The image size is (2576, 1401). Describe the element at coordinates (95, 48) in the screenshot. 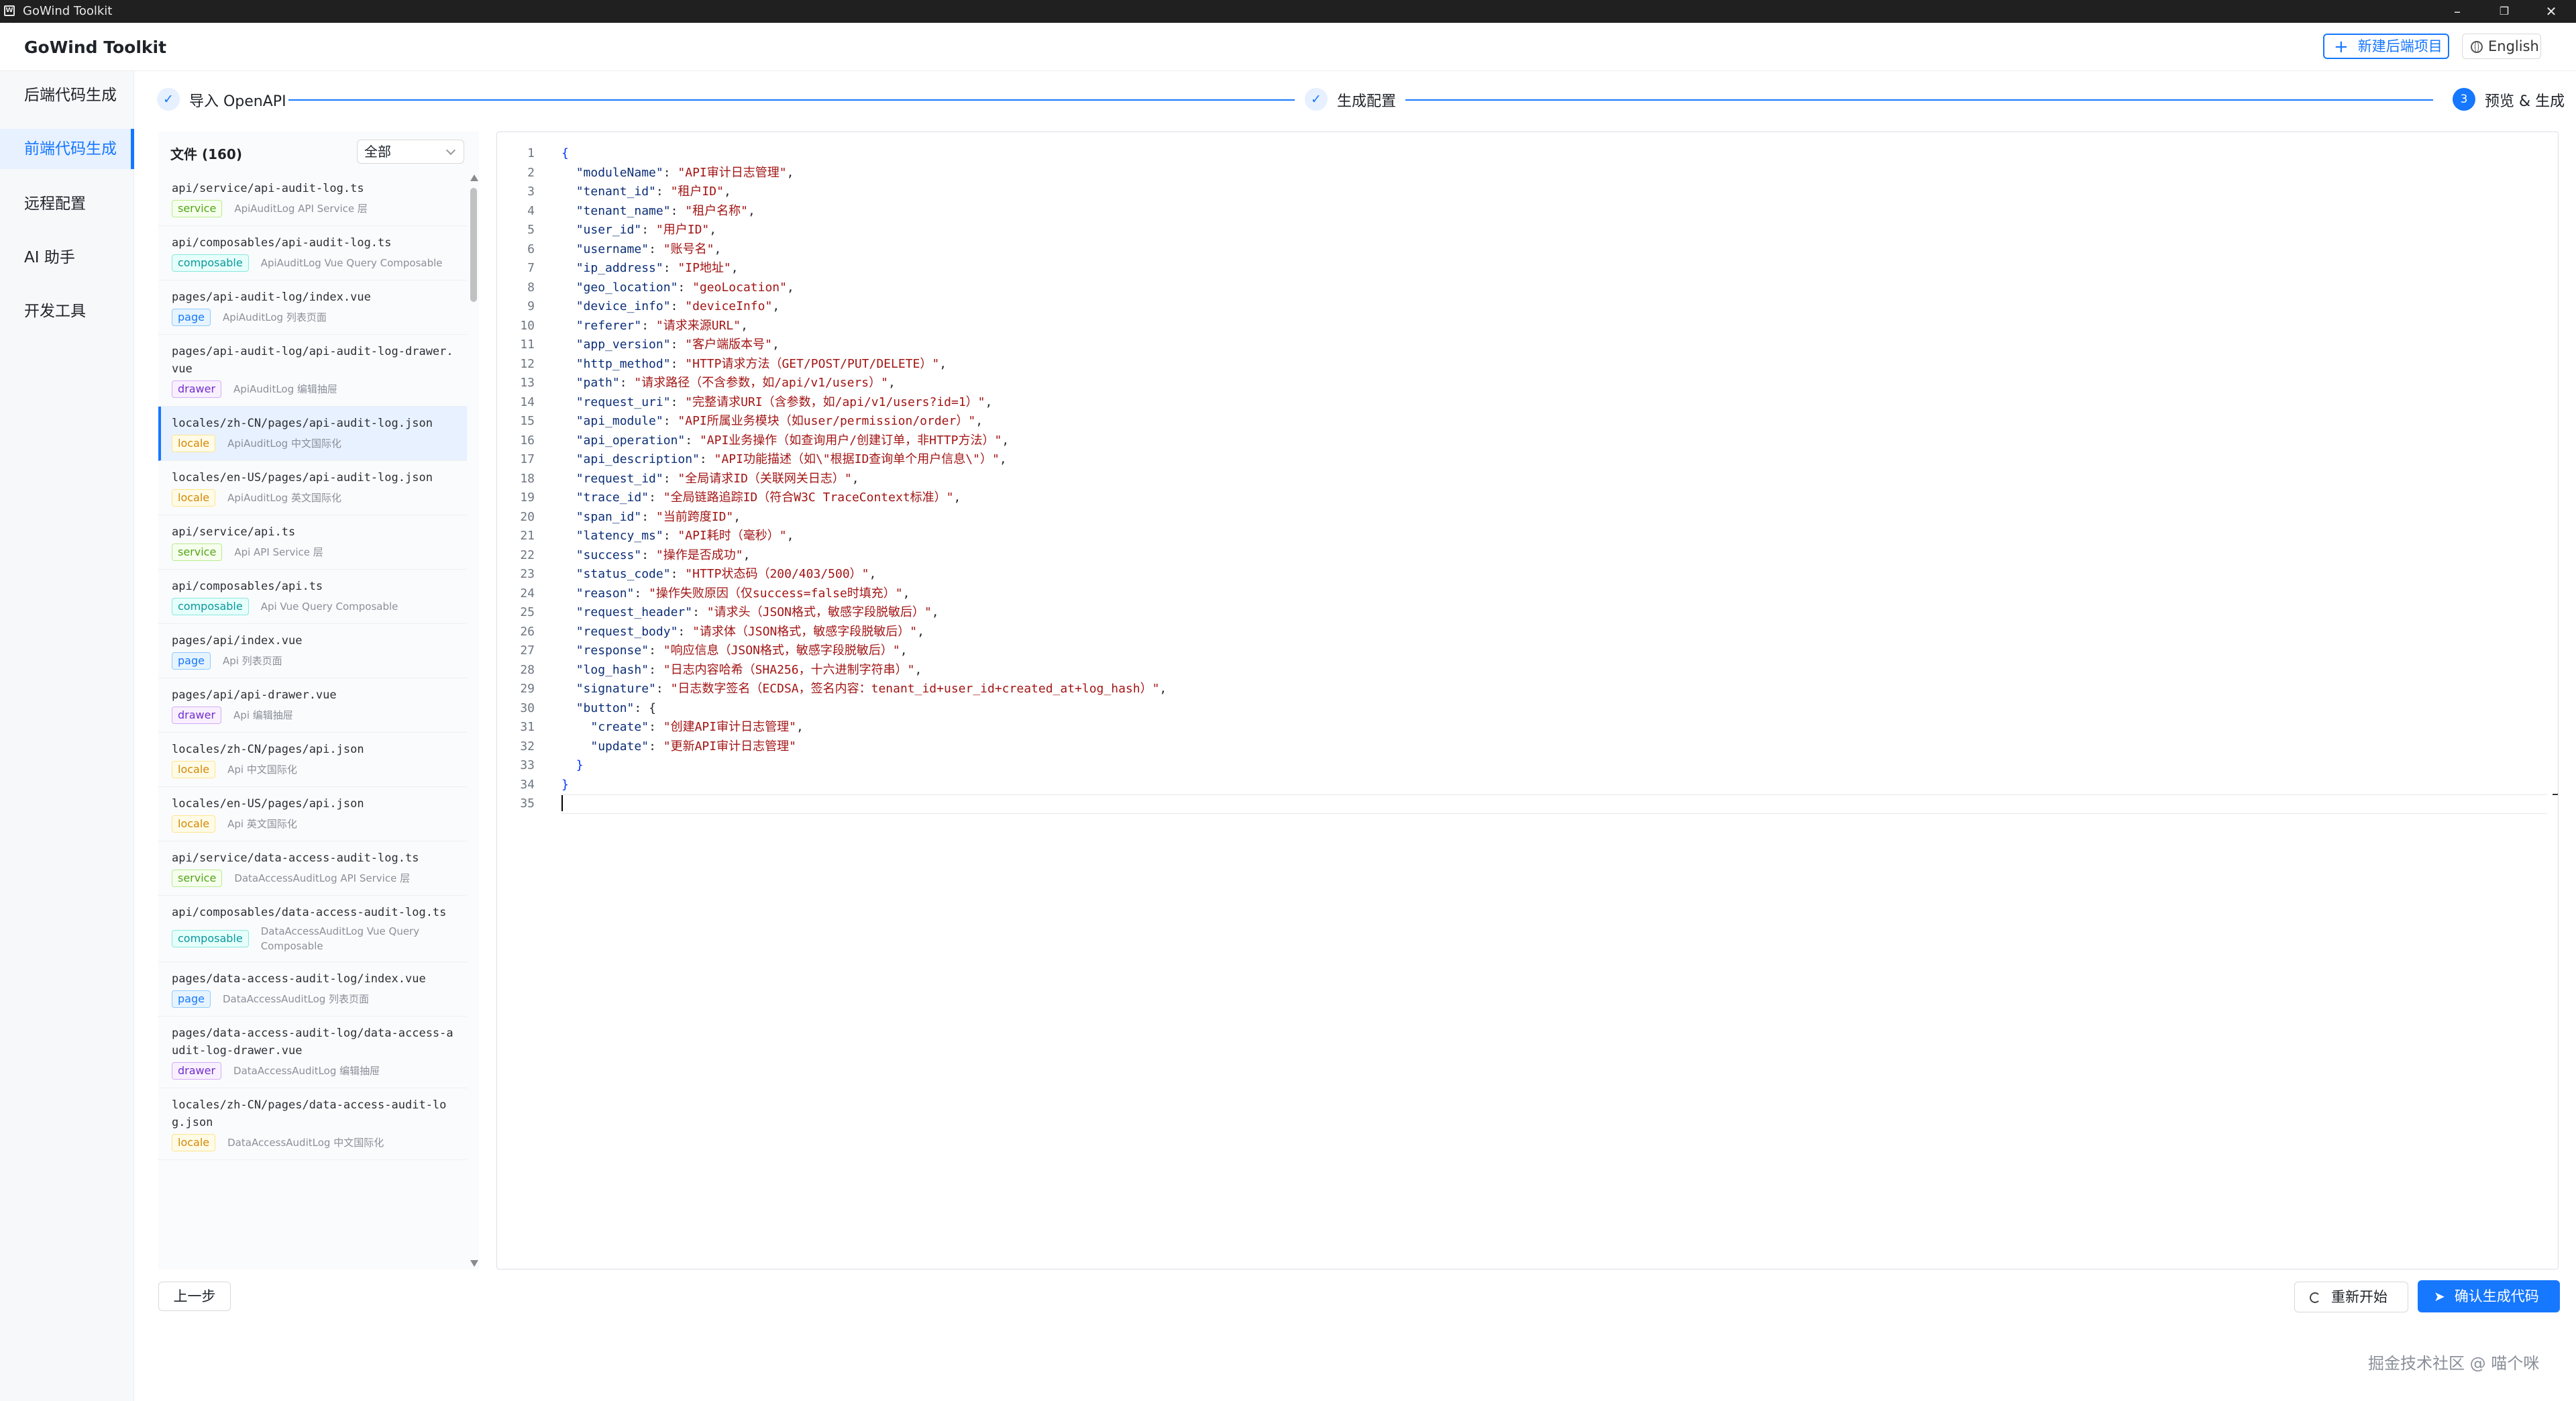

I see `app-brand: GoWind Toolkit` at that location.